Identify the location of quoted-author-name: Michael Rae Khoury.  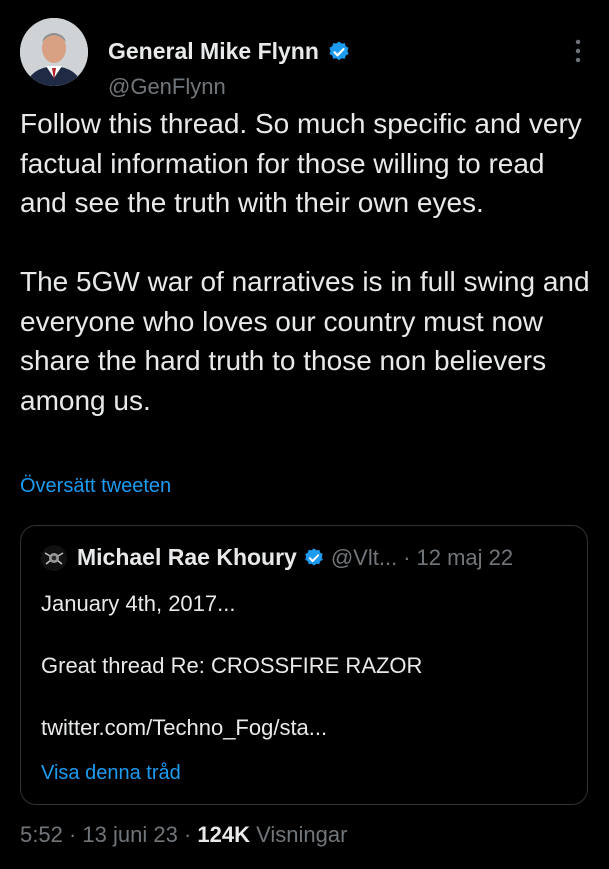
(187, 557).